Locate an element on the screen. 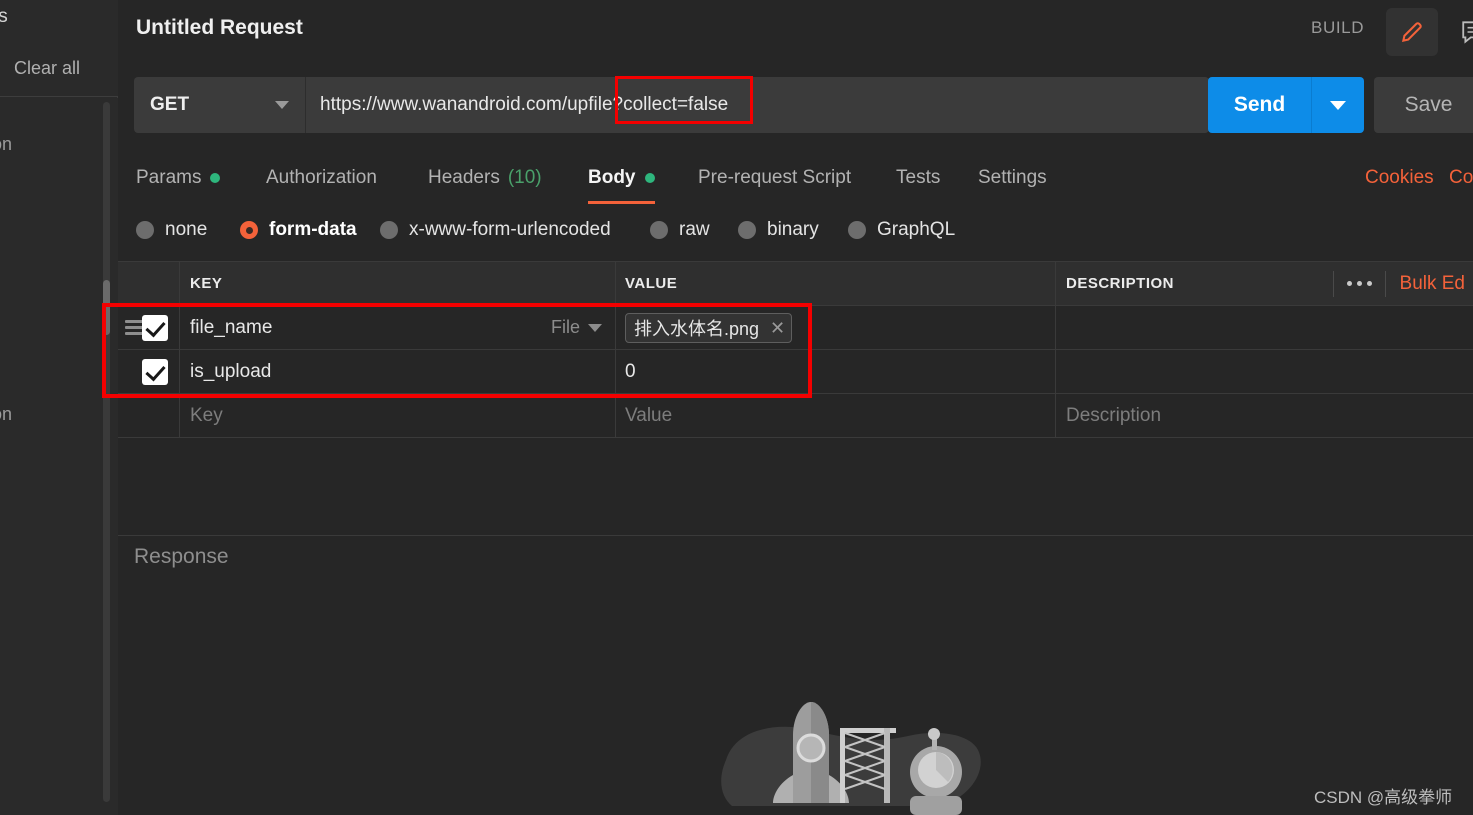  http-method-value: GET is located at coordinates (170, 104).